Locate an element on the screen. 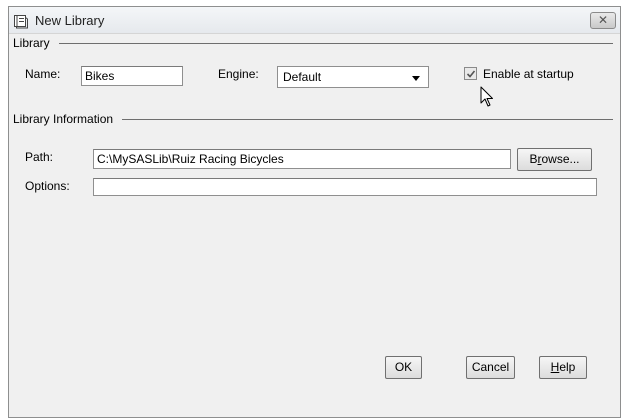 The image size is (621, 418). library-group-divider is located at coordinates (336, 43).